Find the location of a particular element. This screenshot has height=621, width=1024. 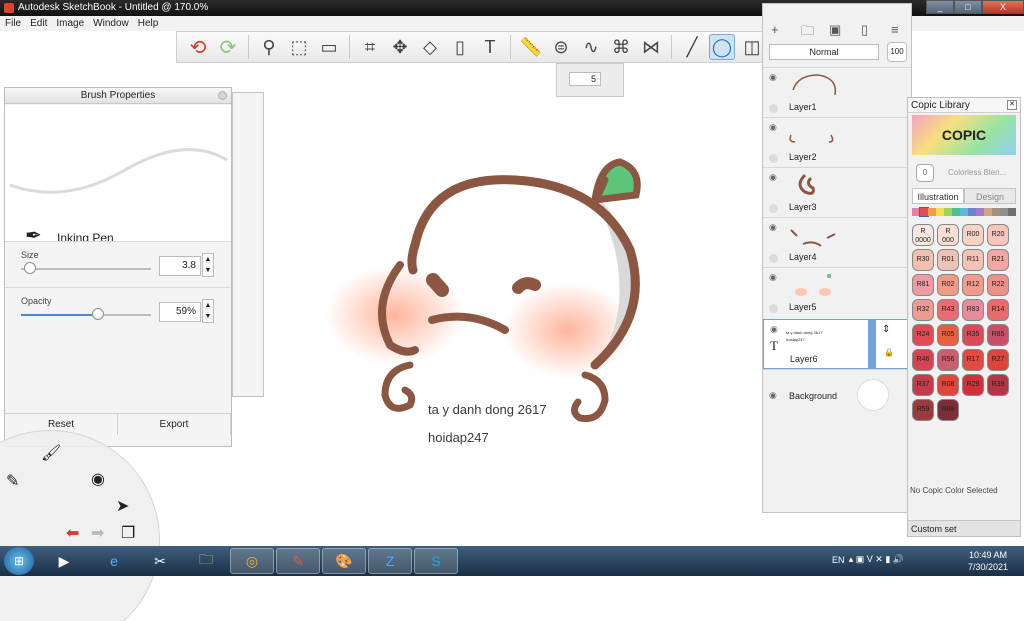

copic-swatch: R02 is located at coordinates (948, 285).